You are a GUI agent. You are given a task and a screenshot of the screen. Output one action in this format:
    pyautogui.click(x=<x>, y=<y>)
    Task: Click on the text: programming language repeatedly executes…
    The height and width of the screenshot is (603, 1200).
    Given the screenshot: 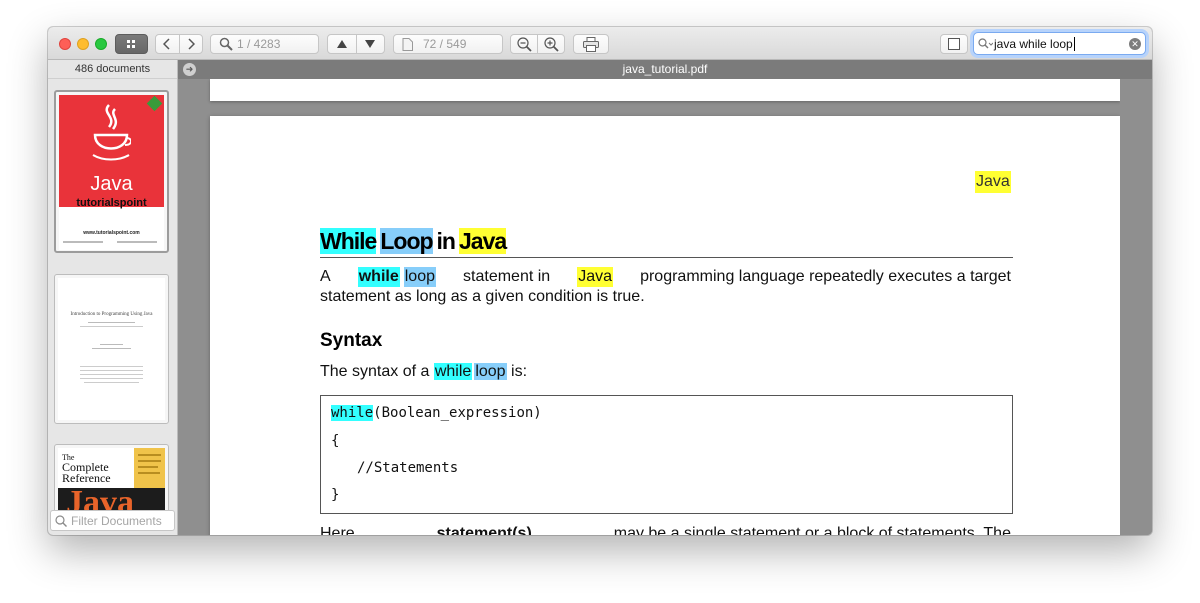 What is the action you would take?
    pyautogui.click(x=825, y=276)
    